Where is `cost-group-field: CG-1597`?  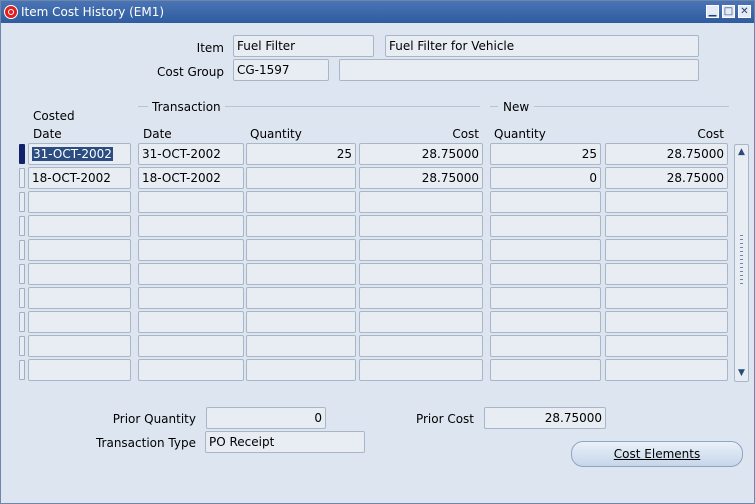
cost-group-field: CG-1597 is located at coordinates (281, 70).